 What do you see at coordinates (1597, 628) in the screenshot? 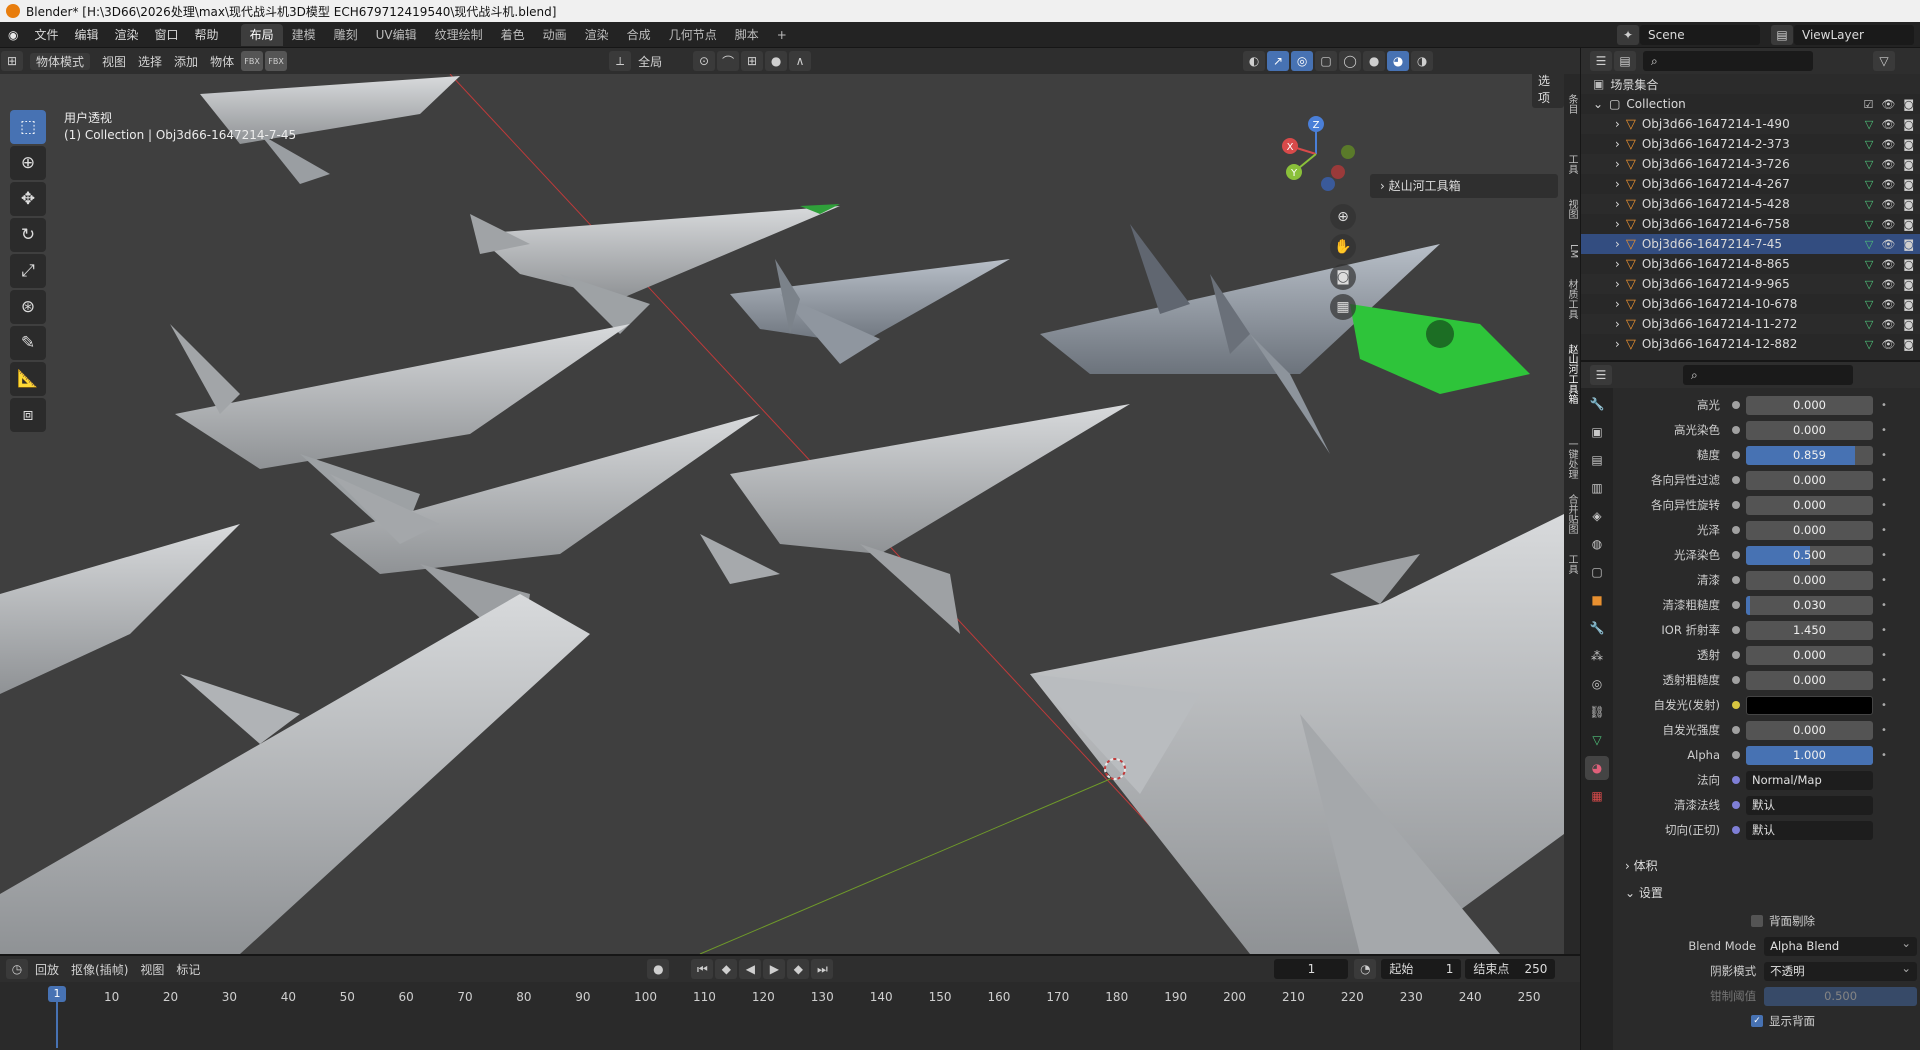
I see `modifier-properties-icon: 🔧` at bounding box center [1597, 628].